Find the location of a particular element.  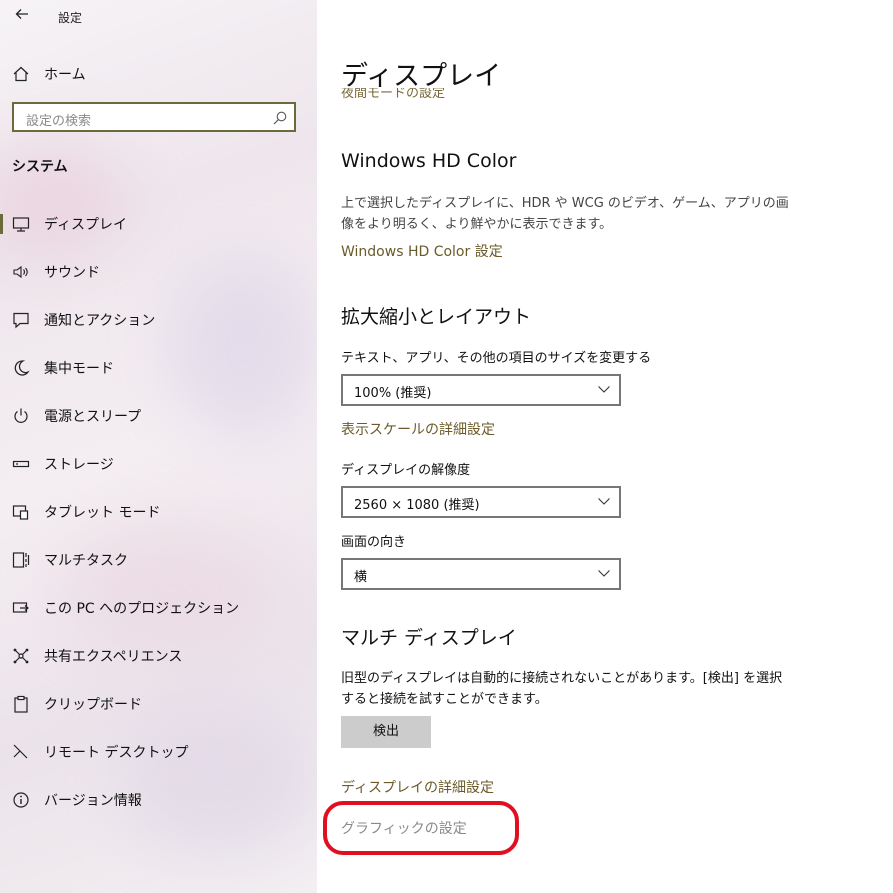

orientation-value: 横 is located at coordinates (361, 577).